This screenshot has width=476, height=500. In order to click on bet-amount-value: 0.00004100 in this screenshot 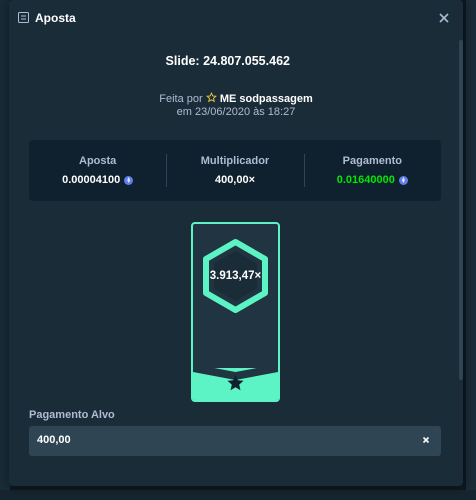, I will do `click(91, 180)`.